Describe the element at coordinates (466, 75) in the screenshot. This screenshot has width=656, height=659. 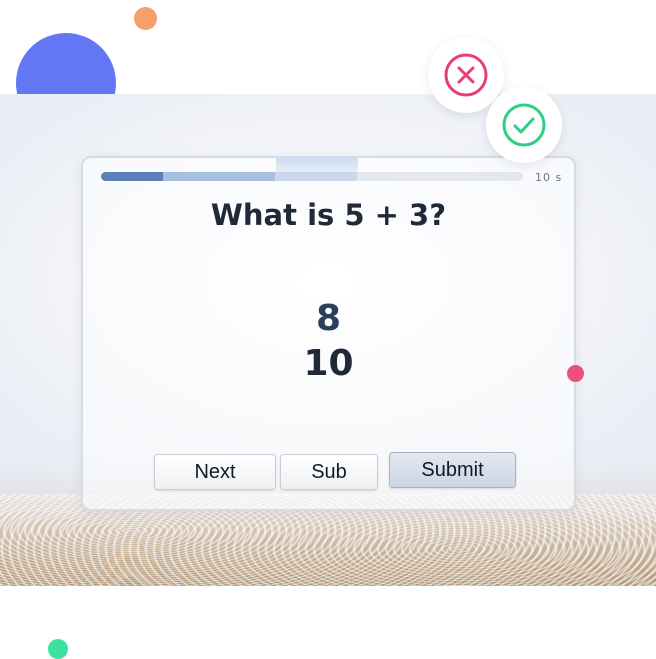
I see `close-circle-icon` at that location.